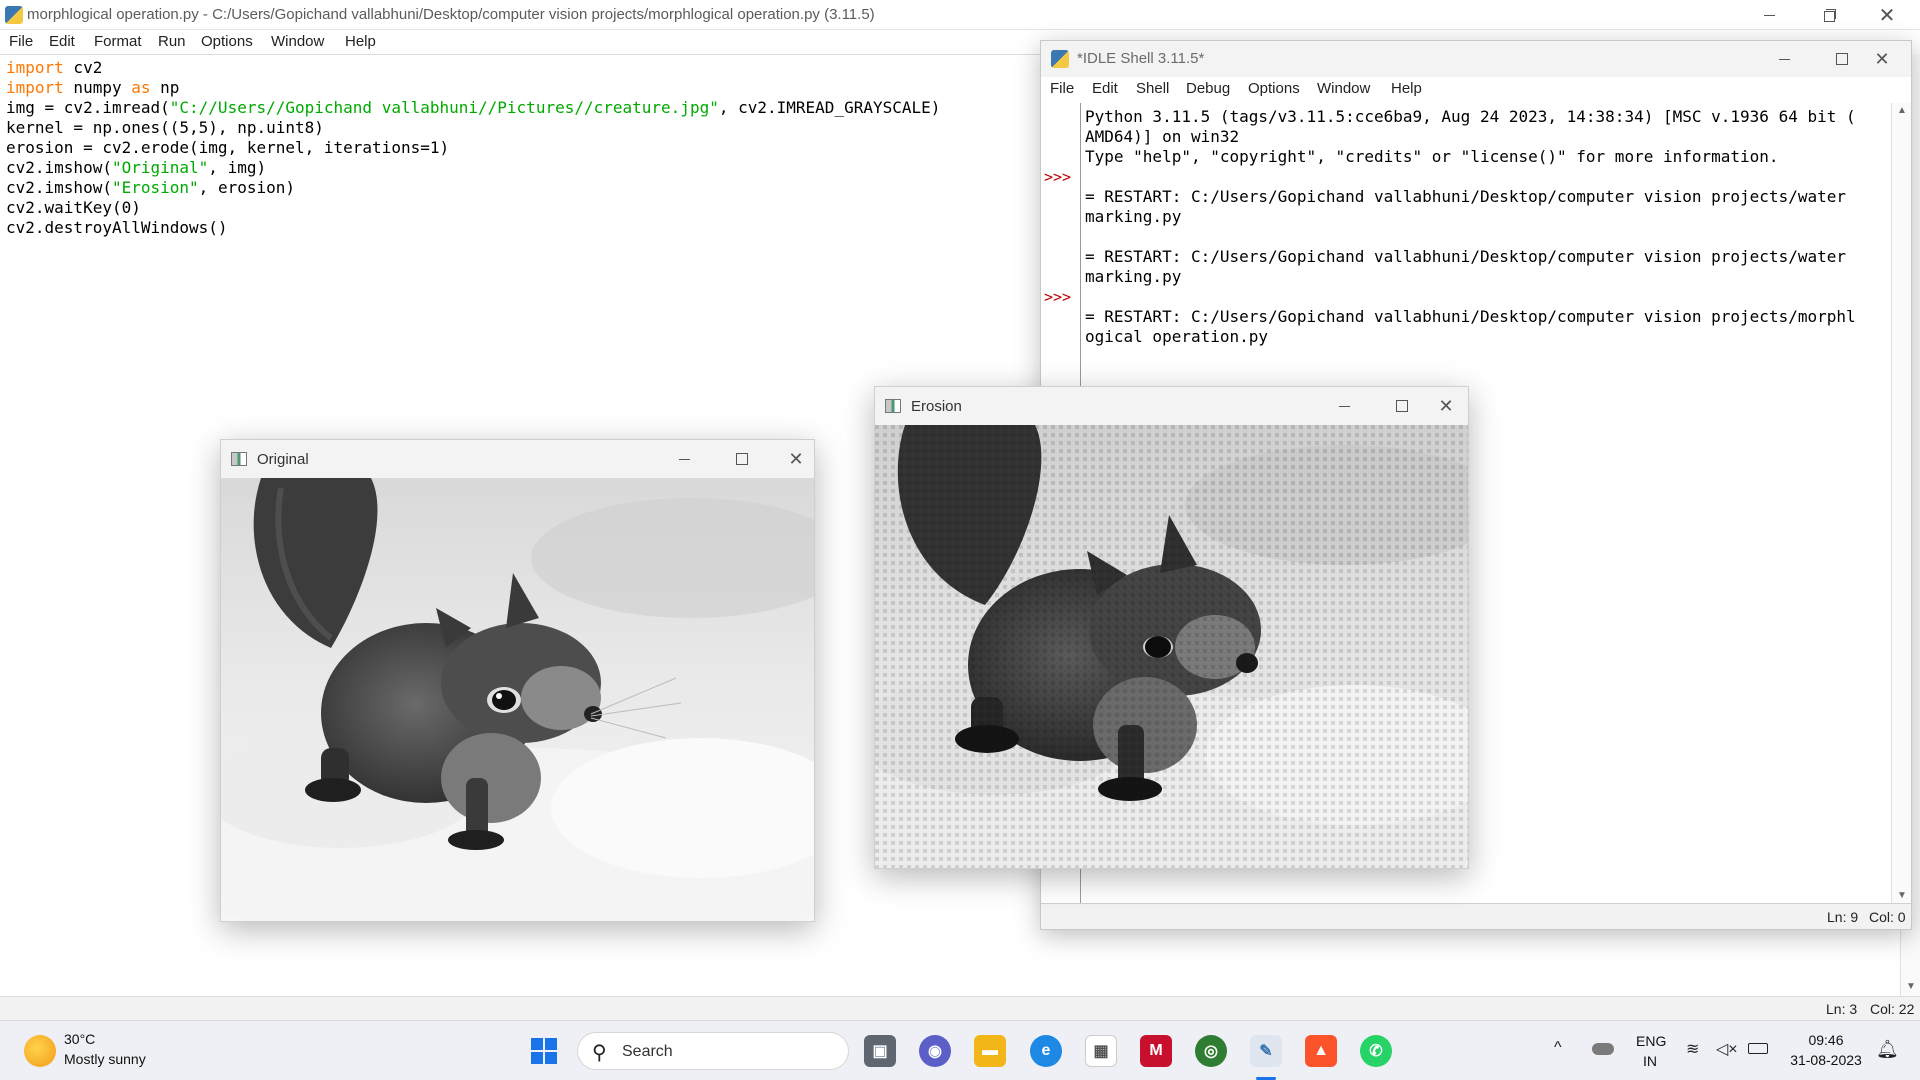 This screenshot has width=1920, height=1080. Describe the element at coordinates (79, 1039) in the screenshot. I see `weather-temperature: 30°C` at that location.